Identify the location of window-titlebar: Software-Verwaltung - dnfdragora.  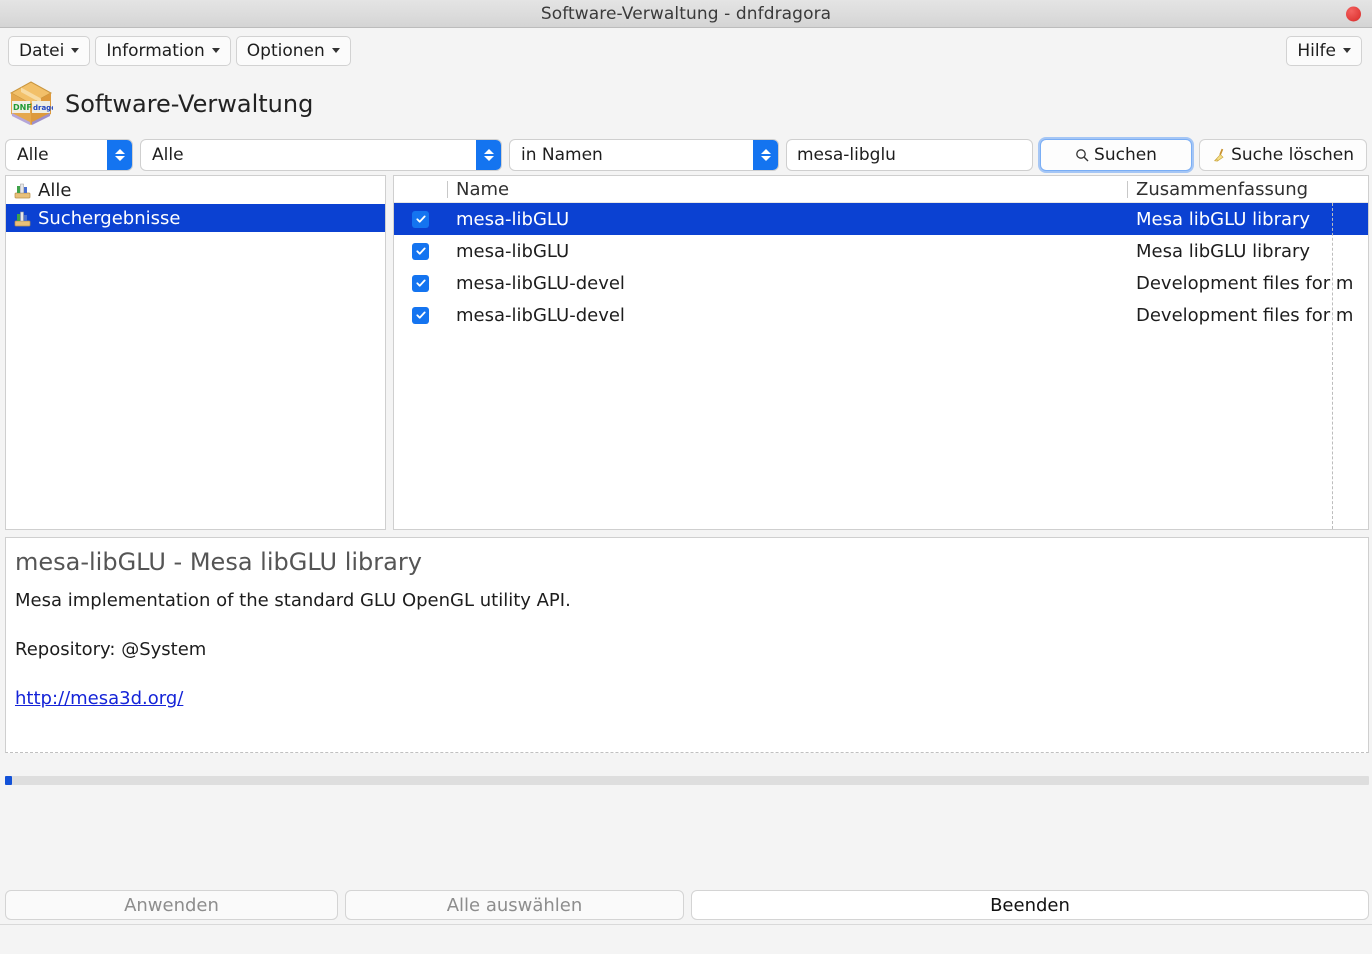
(686, 14).